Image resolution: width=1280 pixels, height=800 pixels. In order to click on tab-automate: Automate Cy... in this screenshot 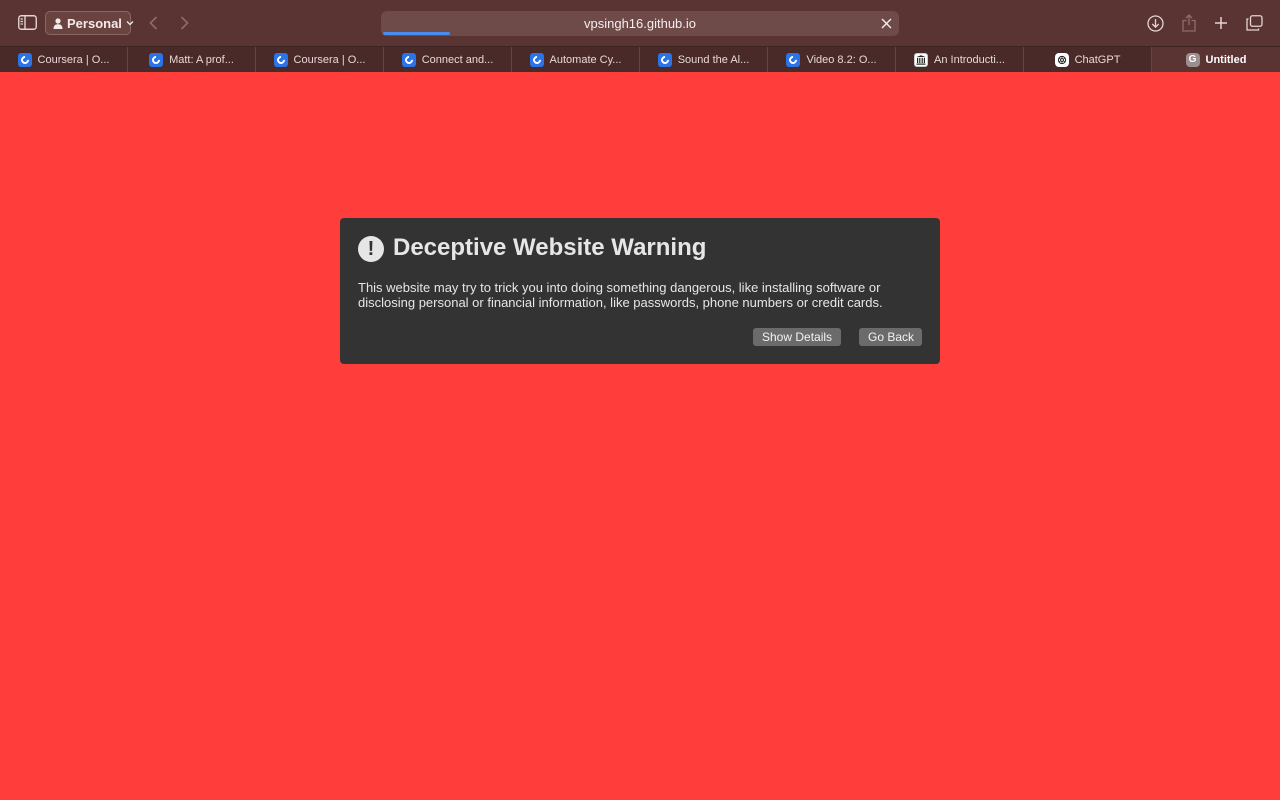, I will do `click(576, 59)`.